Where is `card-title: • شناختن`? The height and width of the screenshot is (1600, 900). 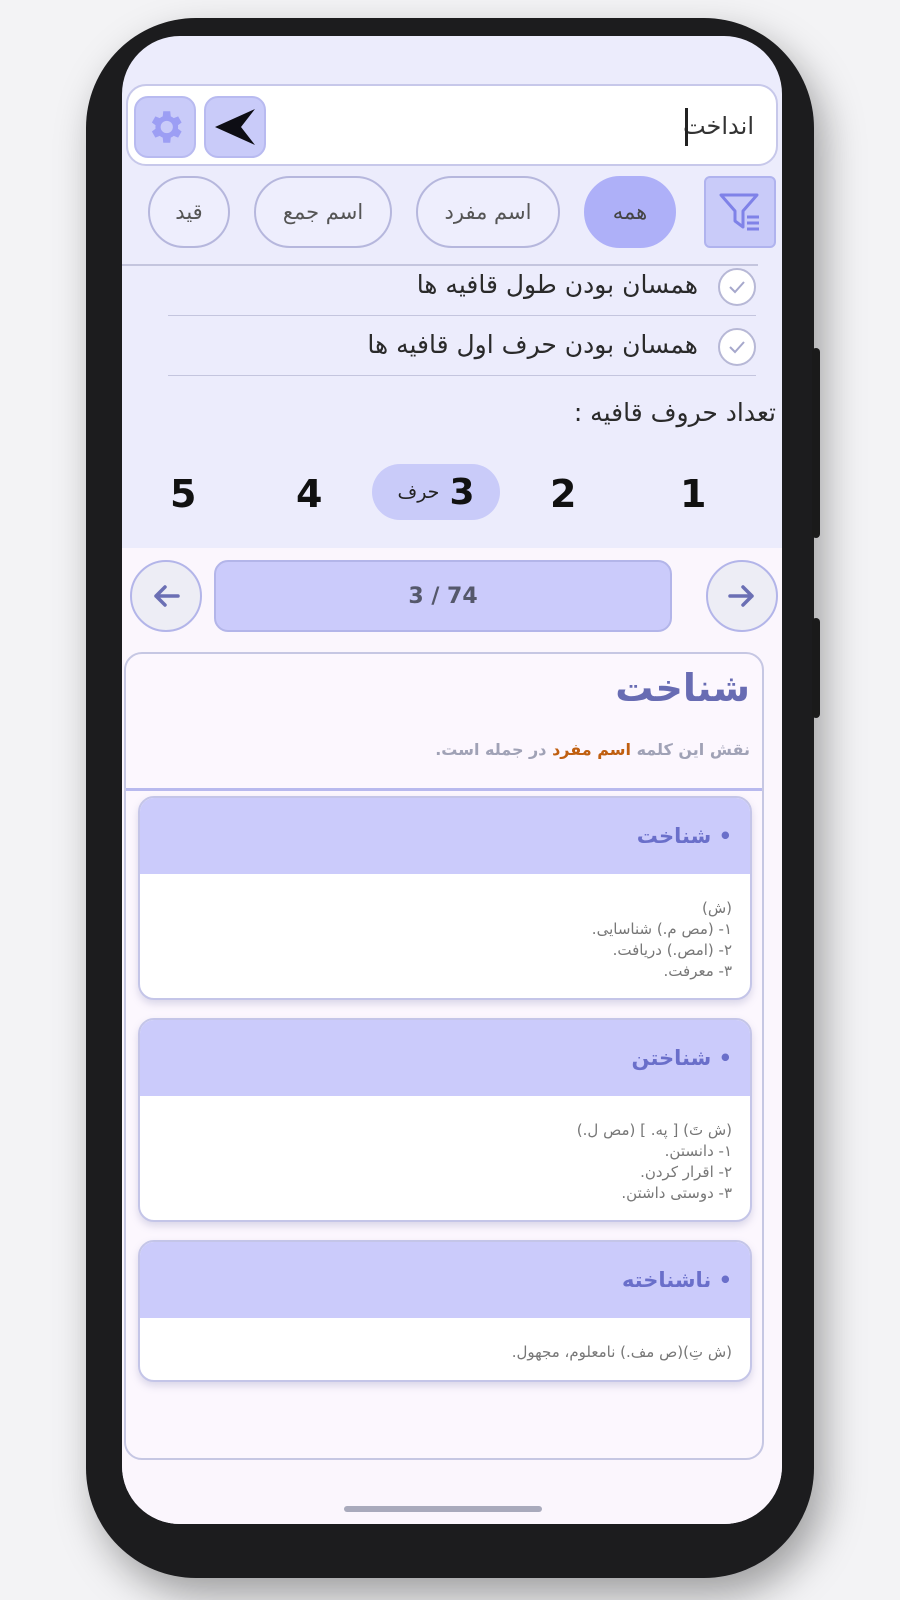 card-title: • شناختن is located at coordinates (445, 1058).